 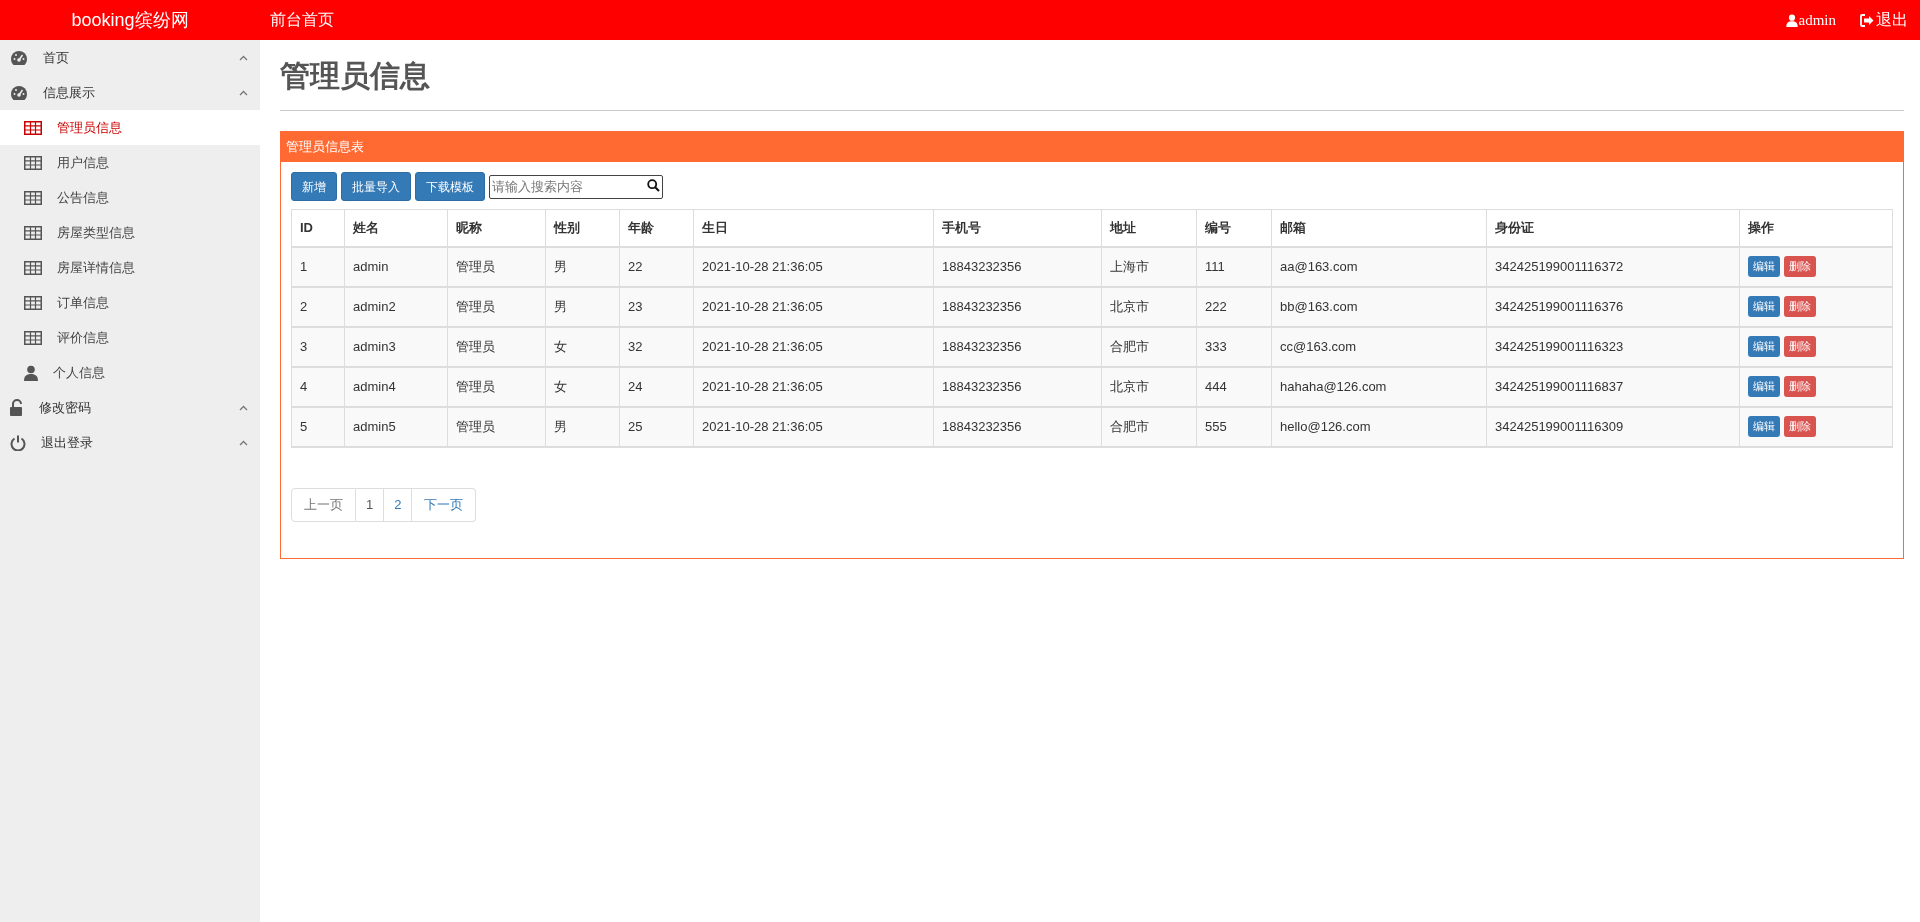 What do you see at coordinates (130, 57) in the screenshot?
I see `sidebar-menu-item: 首页` at bounding box center [130, 57].